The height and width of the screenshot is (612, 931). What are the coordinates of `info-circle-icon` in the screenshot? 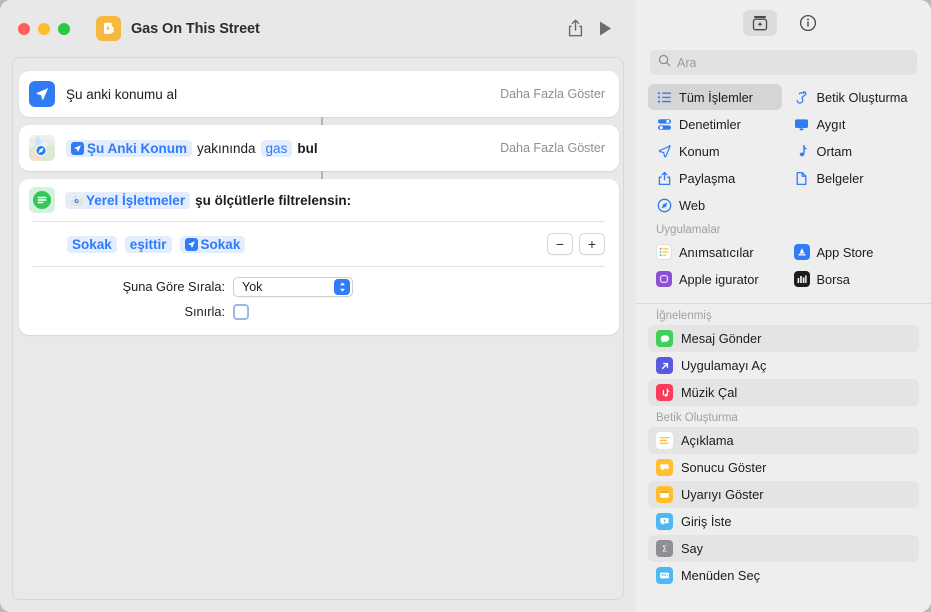 It's located at (808, 23).